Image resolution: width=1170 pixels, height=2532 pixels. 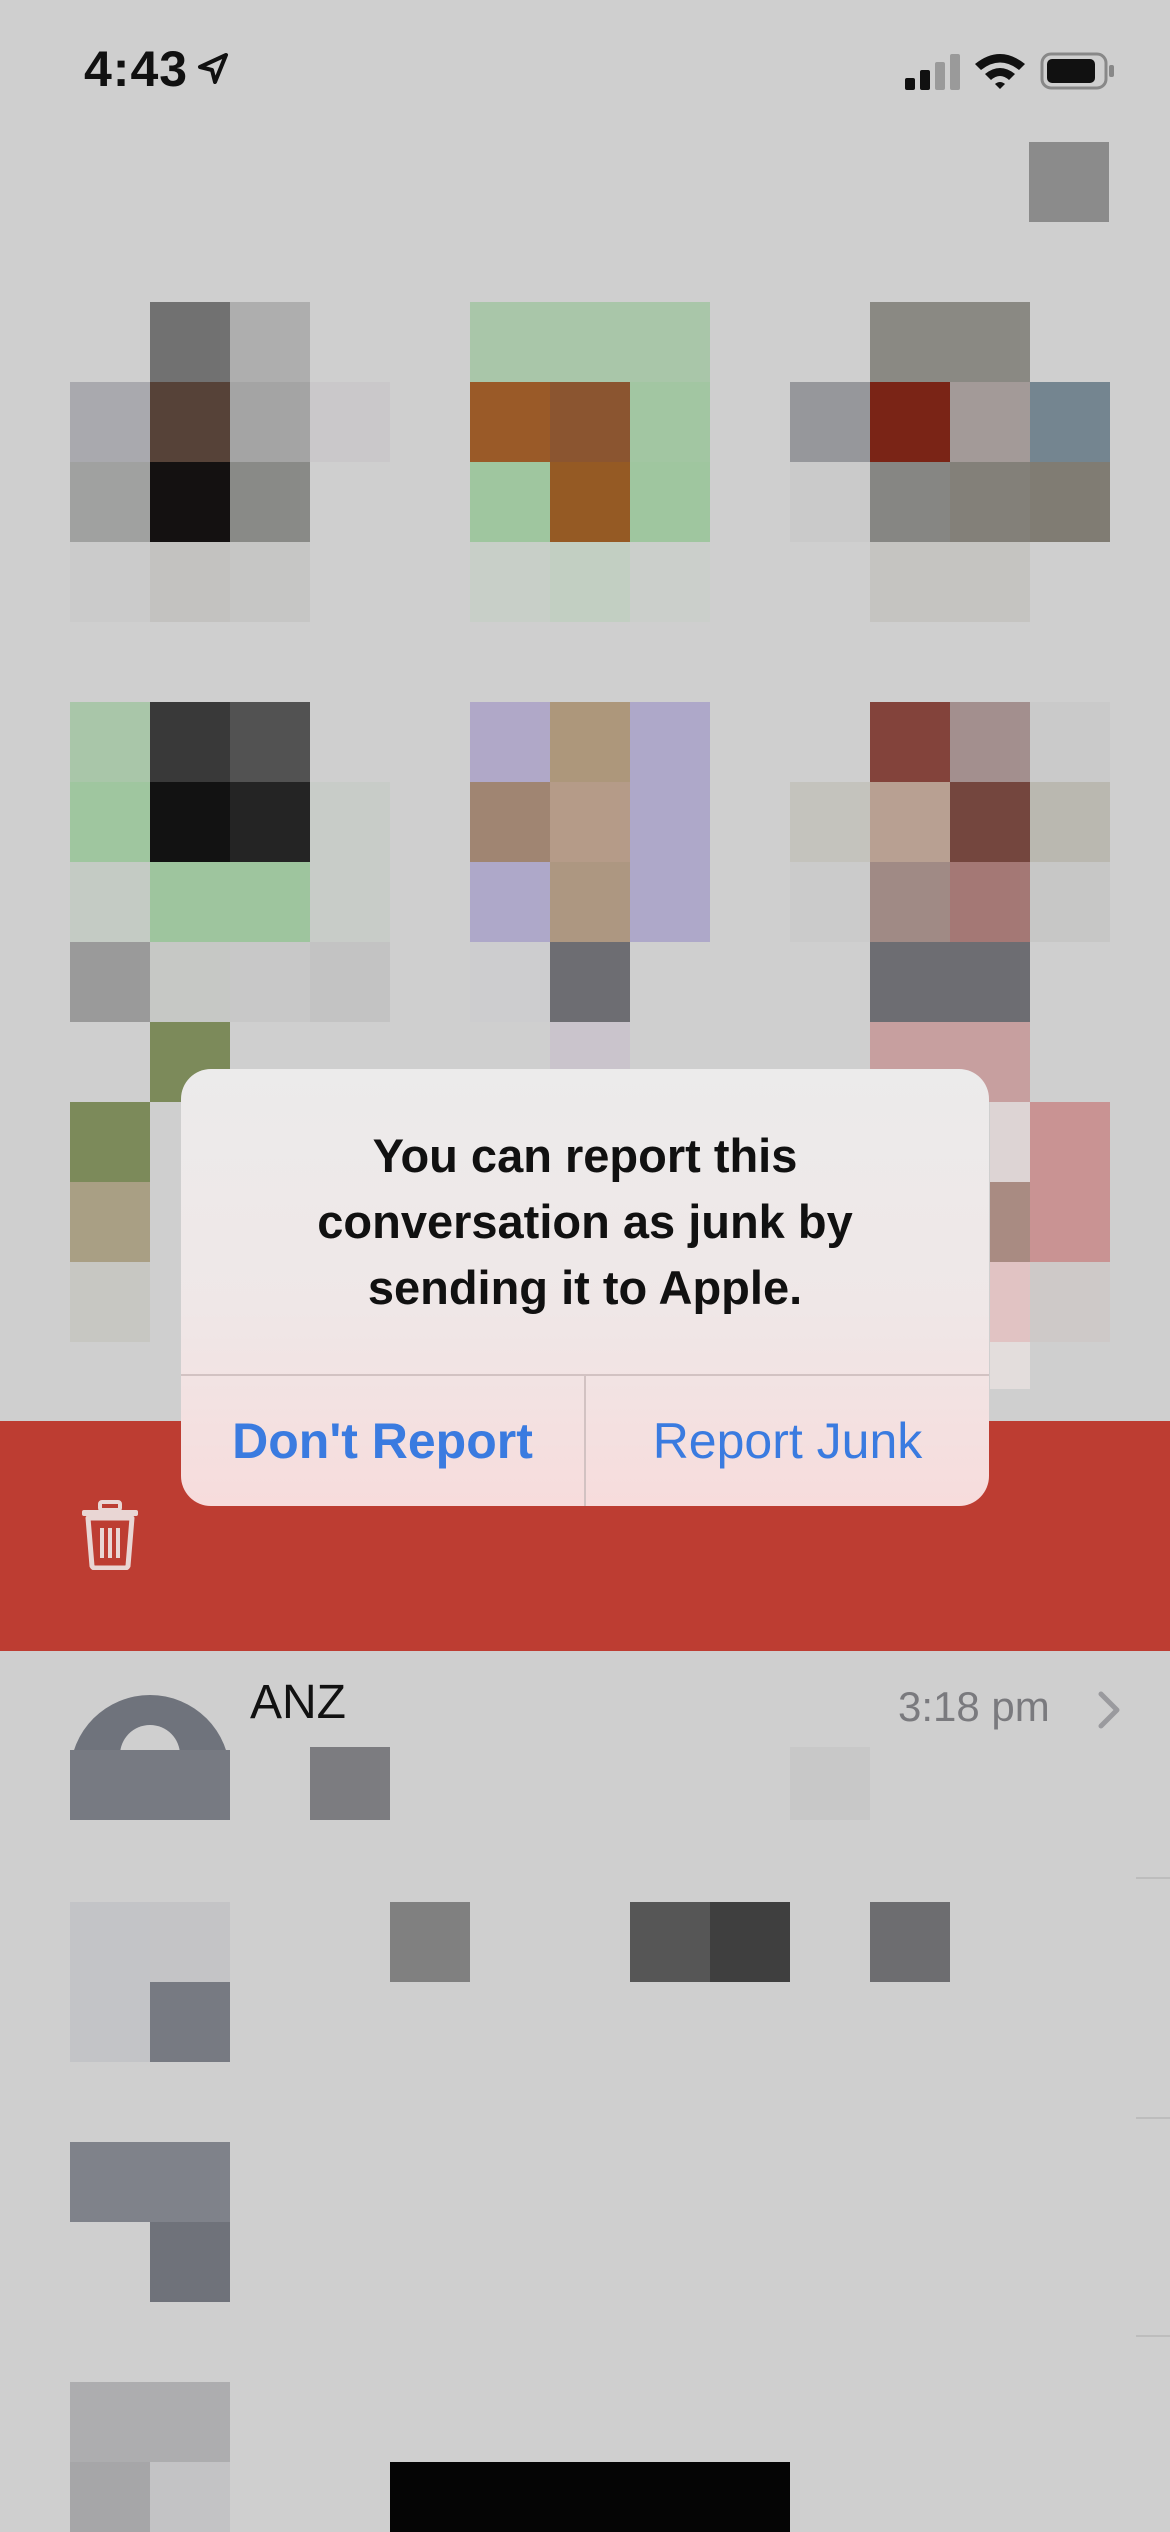 What do you see at coordinates (1069, 182) in the screenshot?
I see `redacted-block` at bounding box center [1069, 182].